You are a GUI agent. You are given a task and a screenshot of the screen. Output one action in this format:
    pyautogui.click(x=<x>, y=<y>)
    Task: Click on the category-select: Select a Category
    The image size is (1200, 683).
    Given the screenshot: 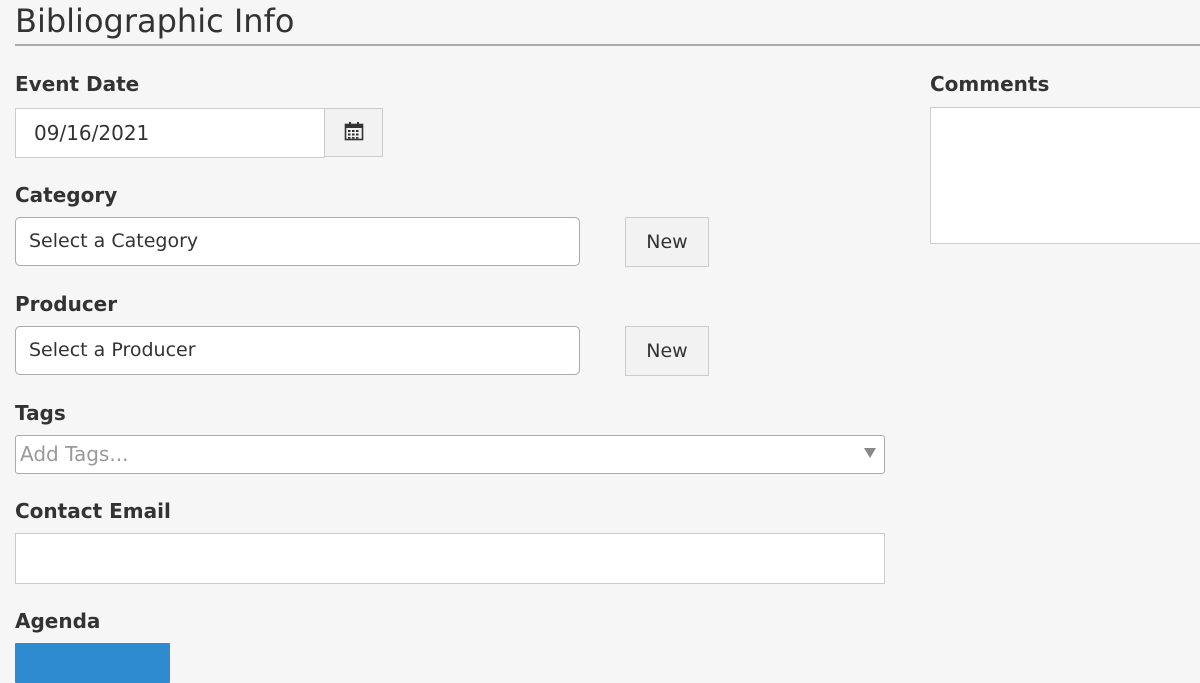 What is the action you would take?
    pyautogui.click(x=297, y=241)
    